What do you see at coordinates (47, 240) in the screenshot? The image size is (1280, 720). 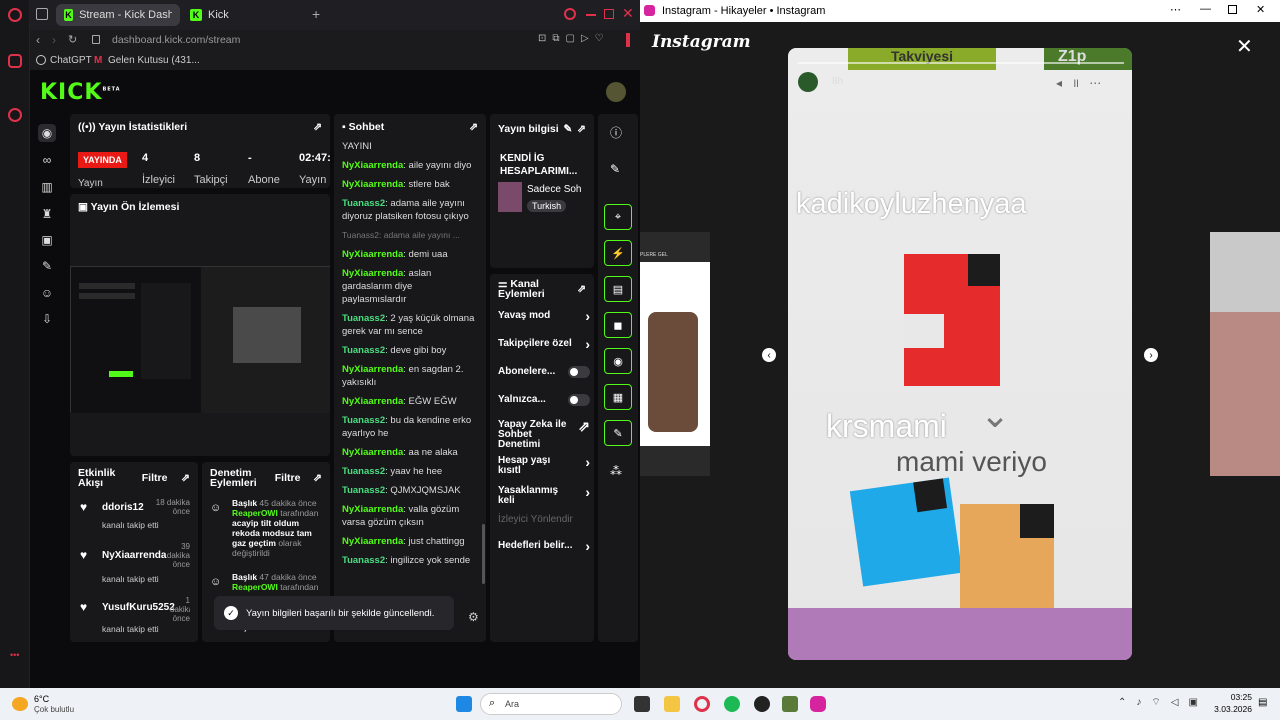 I see `clips-icon: ▣` at bounding box center [47, 240].